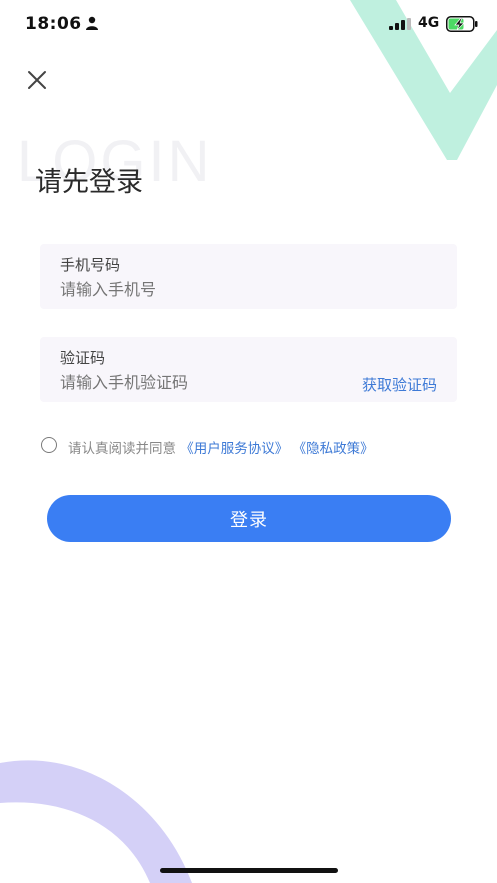 The image size is (497, 883). Describe the element at coordinates (248, 276) in the screenshot. I see `phone-field: 手机号码` at that location.